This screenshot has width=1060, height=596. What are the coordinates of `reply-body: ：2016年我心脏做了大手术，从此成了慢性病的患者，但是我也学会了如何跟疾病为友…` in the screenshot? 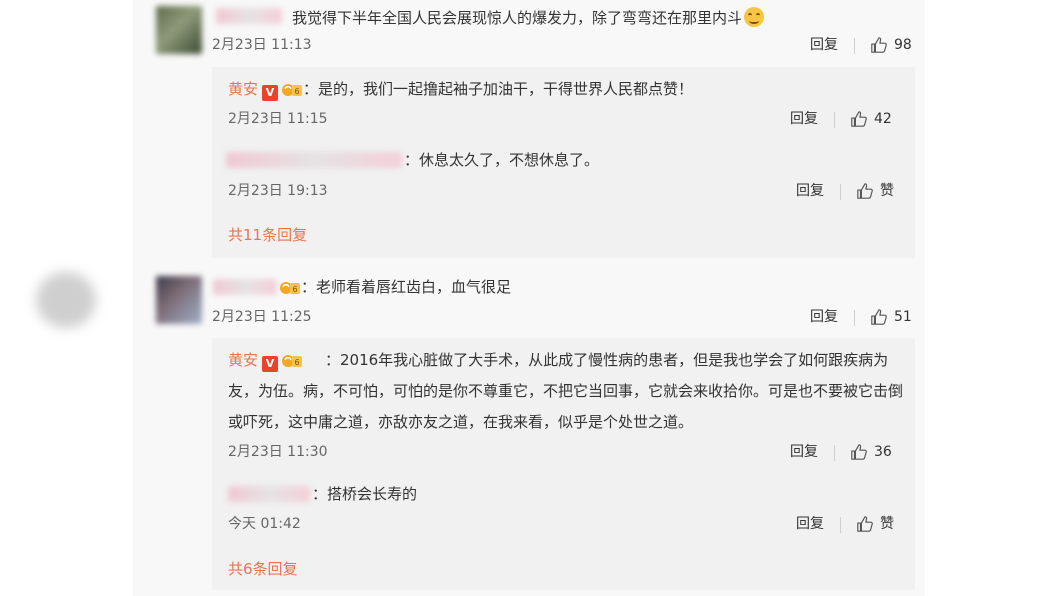 It's located at (566, 391).